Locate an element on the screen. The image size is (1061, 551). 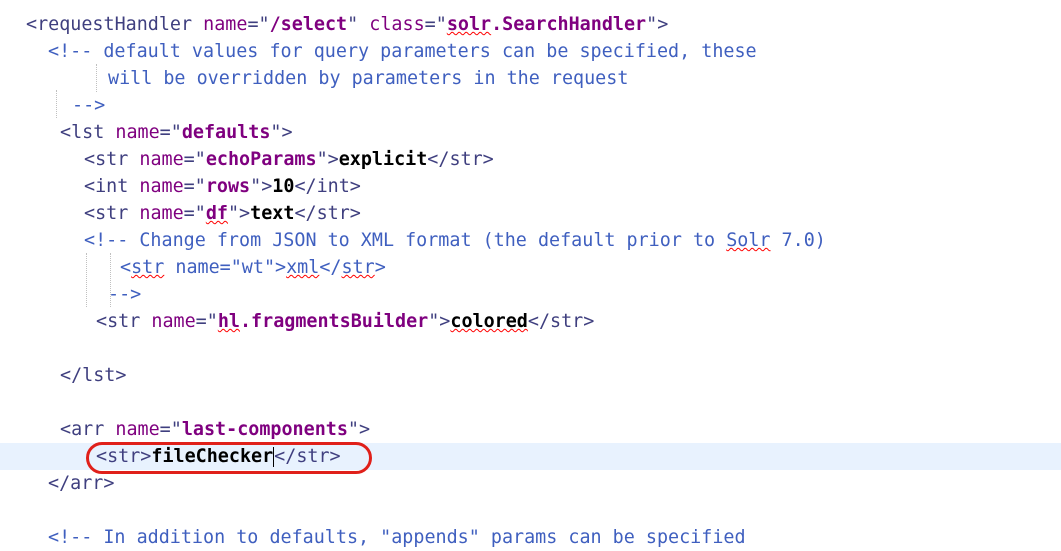
code-token: echoParams is located at coordinates (261, 159).